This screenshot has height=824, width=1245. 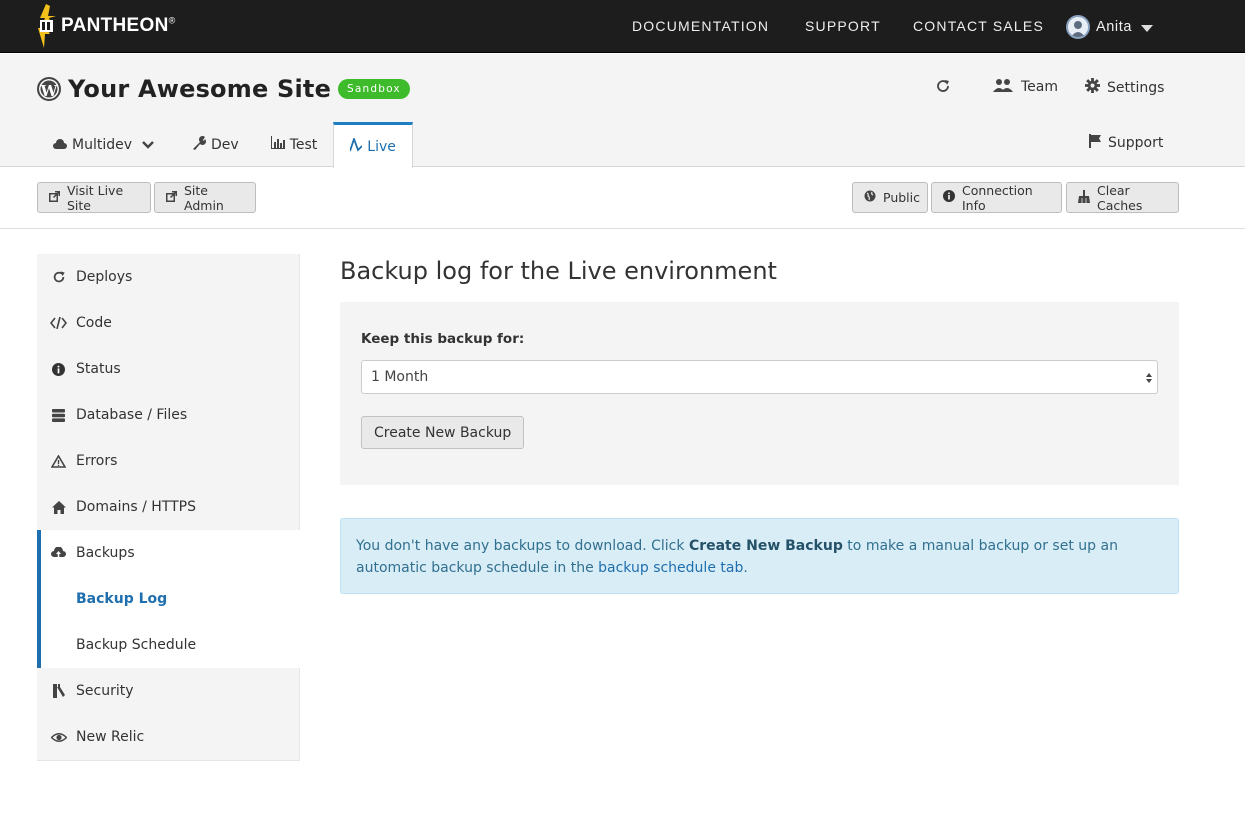 I want to click on sidebar-item-label: Security, so click(x=105, y=691).